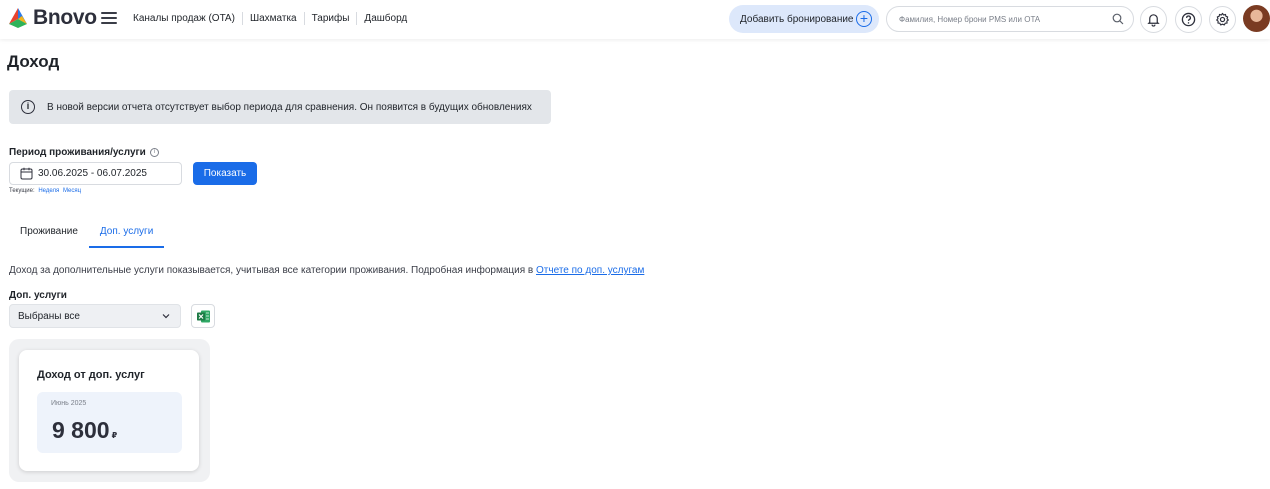  I want to click on notifications-button, so click(1153, 19).